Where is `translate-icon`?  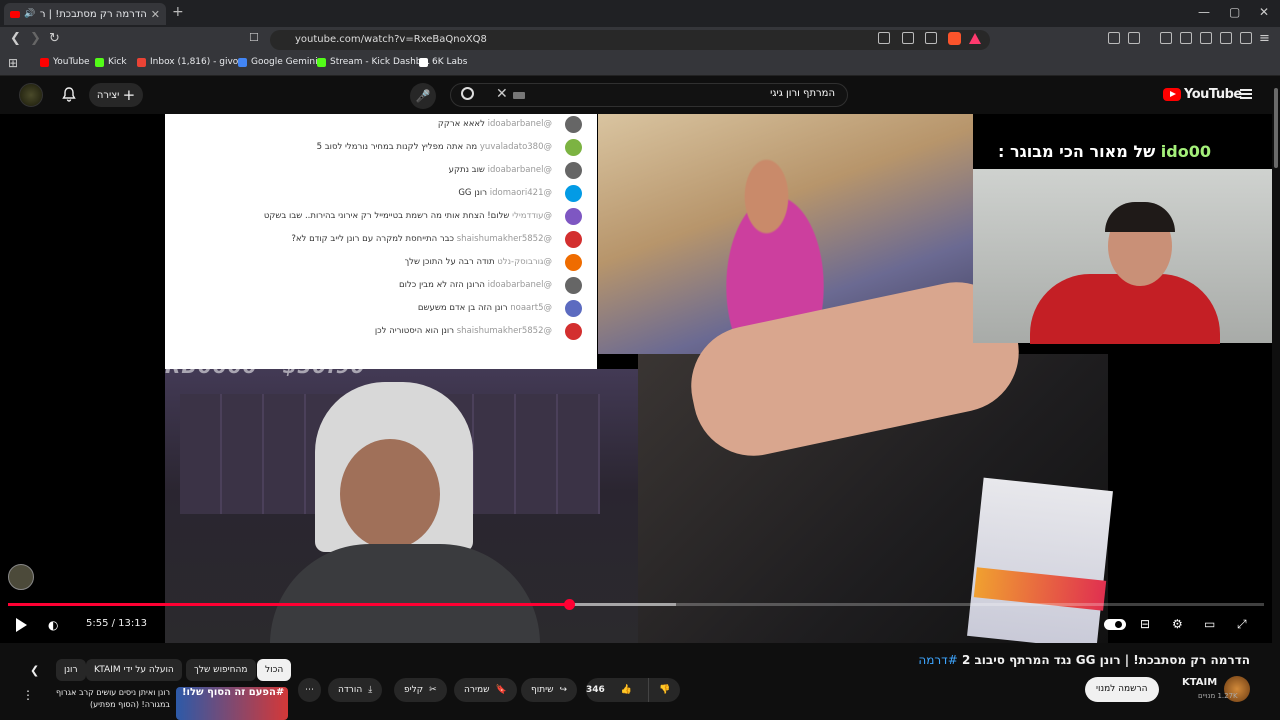
translate-icon is located at coordinates (884, 38).